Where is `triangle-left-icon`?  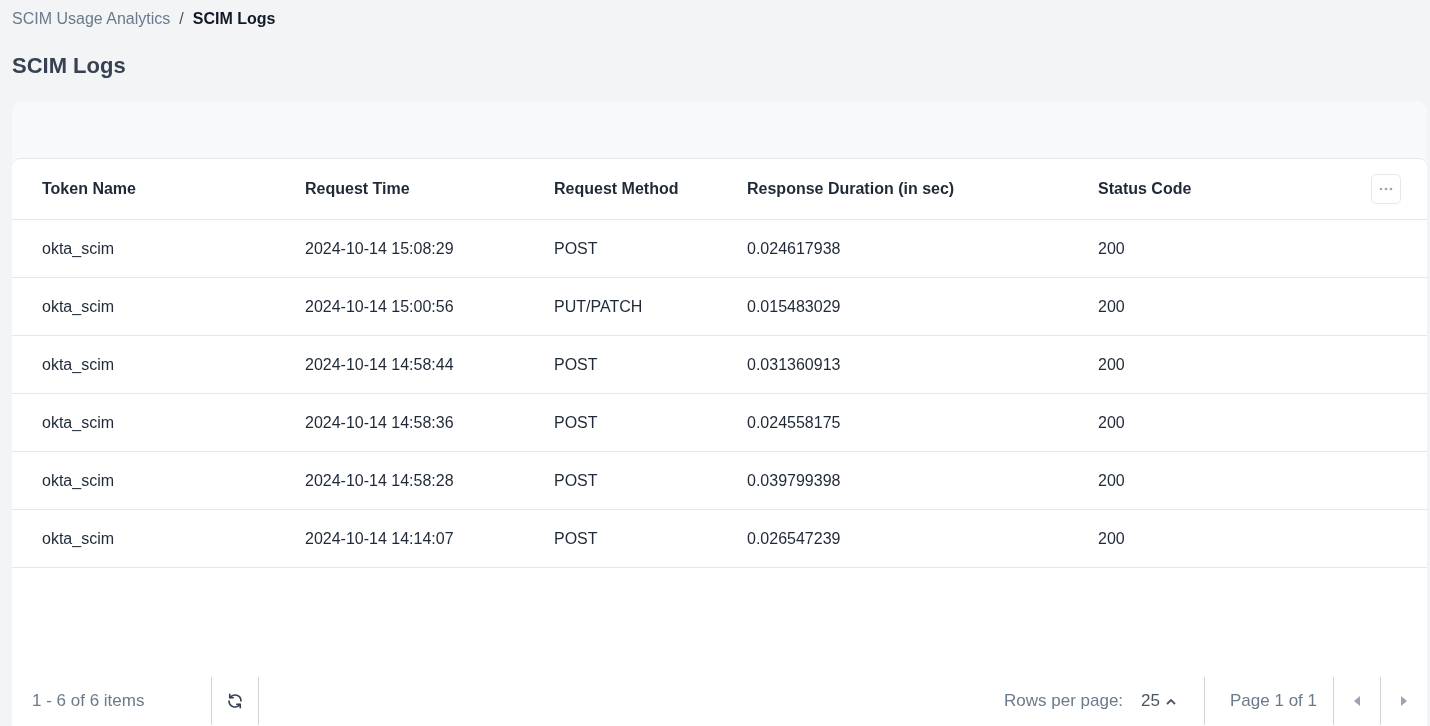
triangle-left-icon is located at coordinates (1357, 701).